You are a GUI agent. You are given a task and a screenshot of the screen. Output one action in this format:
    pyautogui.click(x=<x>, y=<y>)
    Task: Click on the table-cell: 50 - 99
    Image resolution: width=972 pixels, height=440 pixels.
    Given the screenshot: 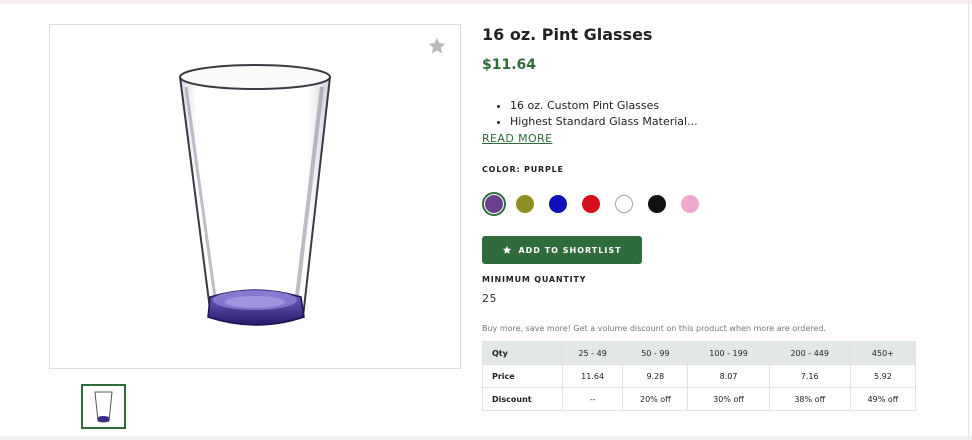 What is the action you would take?
    pyautogui.click(x=655, y=353)
    